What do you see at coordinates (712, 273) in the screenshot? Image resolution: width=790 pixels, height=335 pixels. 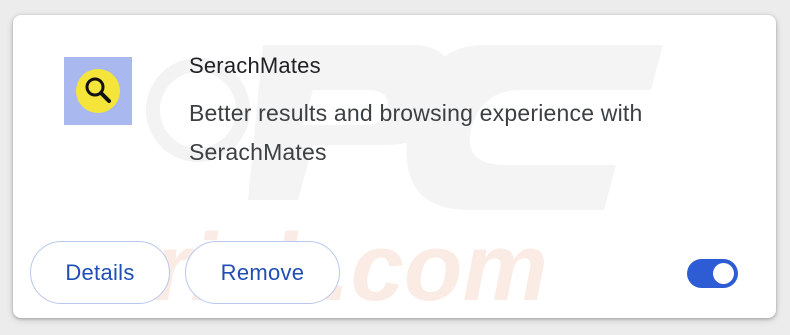 I see `enable-toggle` at bounding box center [712, 273].